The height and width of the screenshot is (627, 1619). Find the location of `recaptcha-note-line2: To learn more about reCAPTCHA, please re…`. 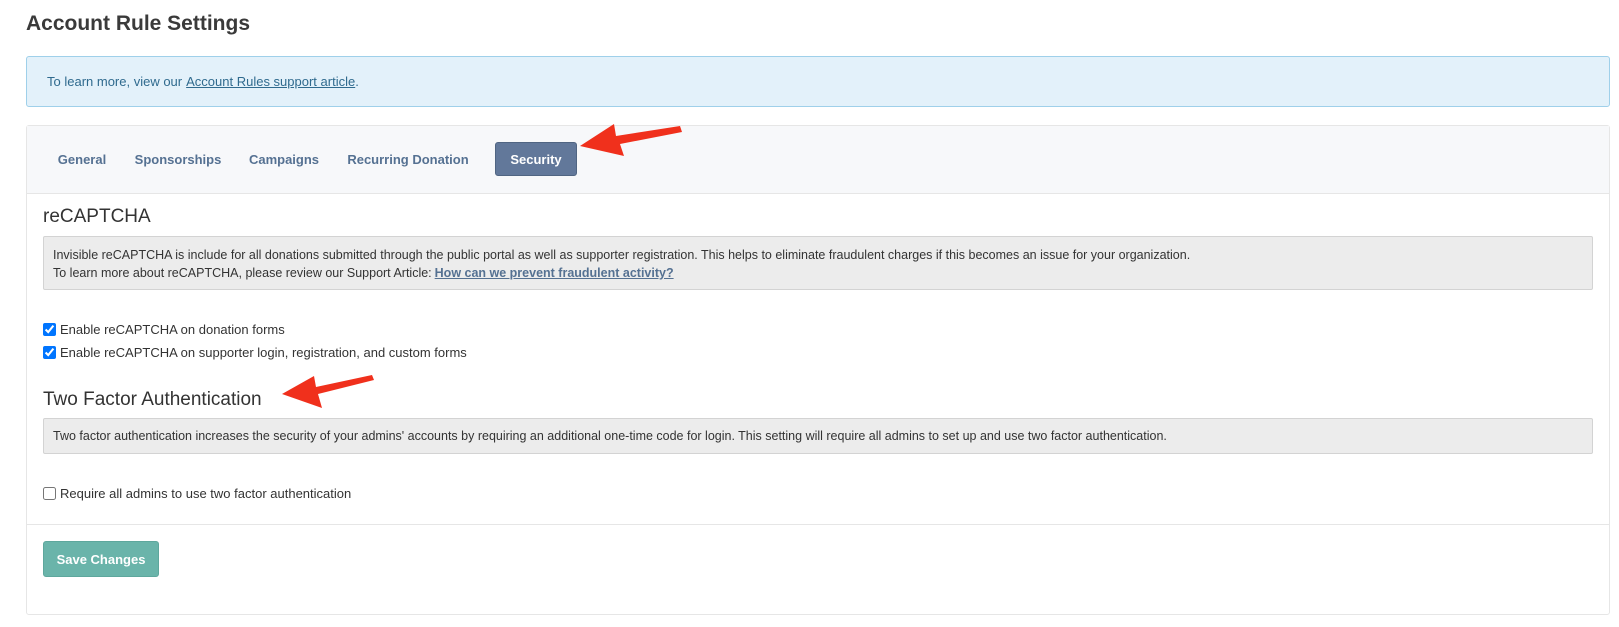

recaptcha-note-line2: To learn more about reCAPTCHA, please re… is located at coordinates (818, 273).